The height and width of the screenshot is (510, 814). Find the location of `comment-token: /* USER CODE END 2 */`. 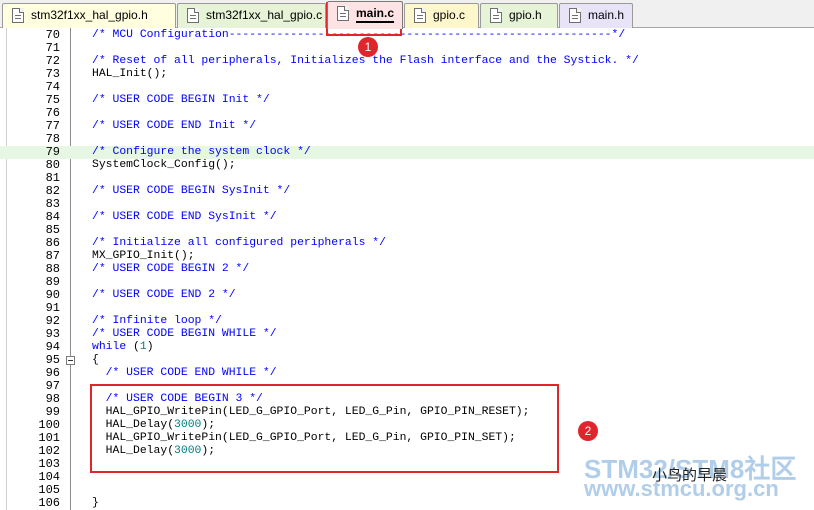

comment-token: /* USER CODE END 2 */ is located at coordinates (164, 295).